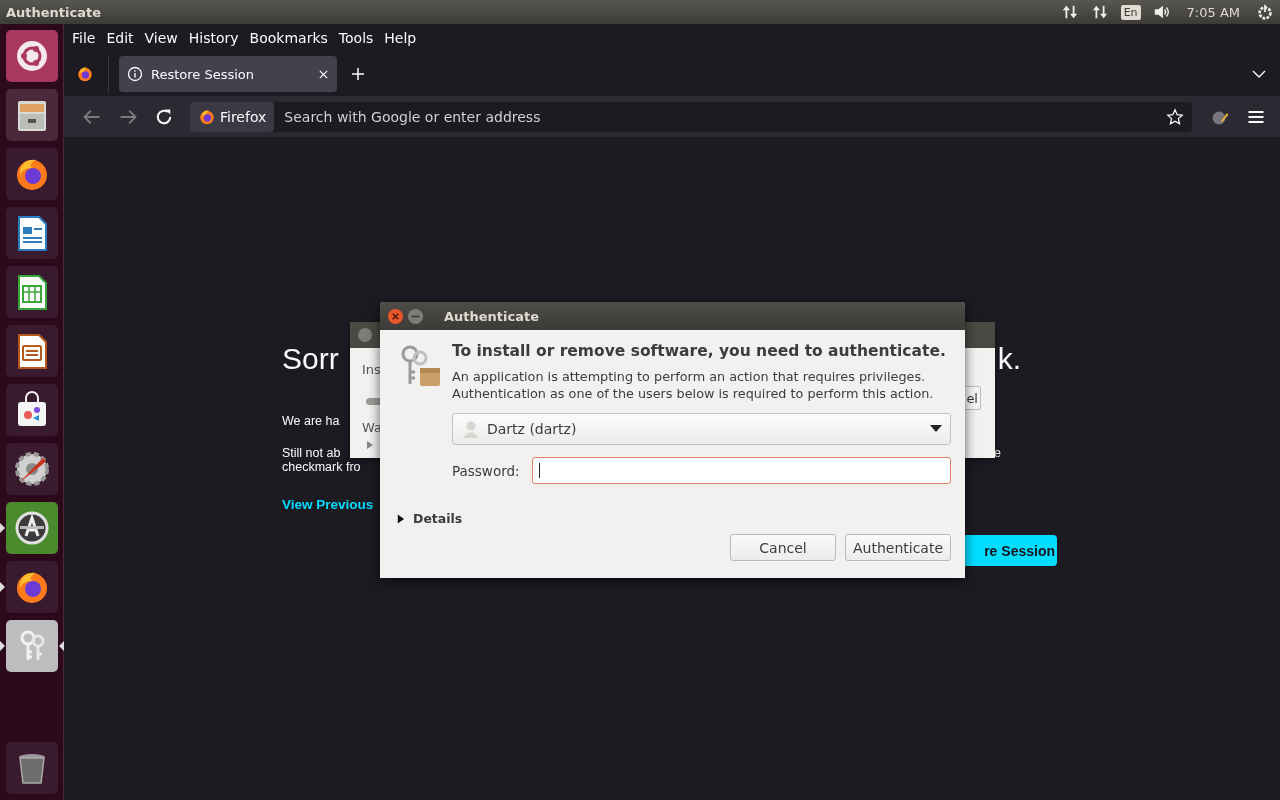  I want to click on restore-session-button: re Session, so click(1010, 550).